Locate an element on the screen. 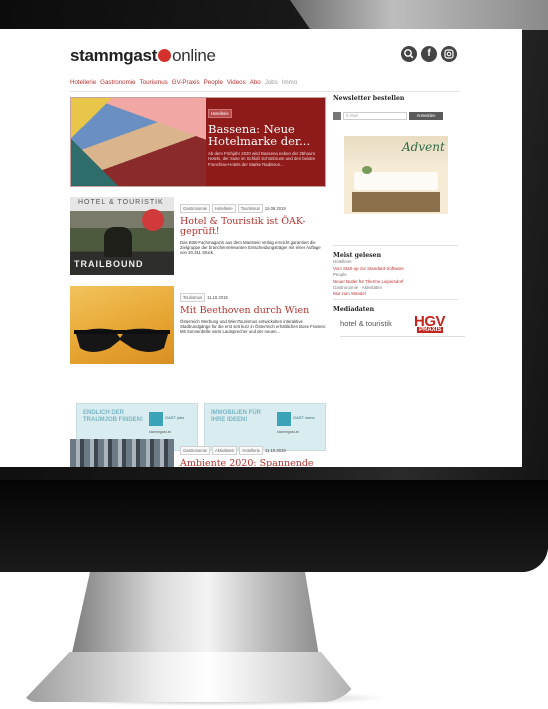  nav-item: Jobs is located at coordinates (271, 82).